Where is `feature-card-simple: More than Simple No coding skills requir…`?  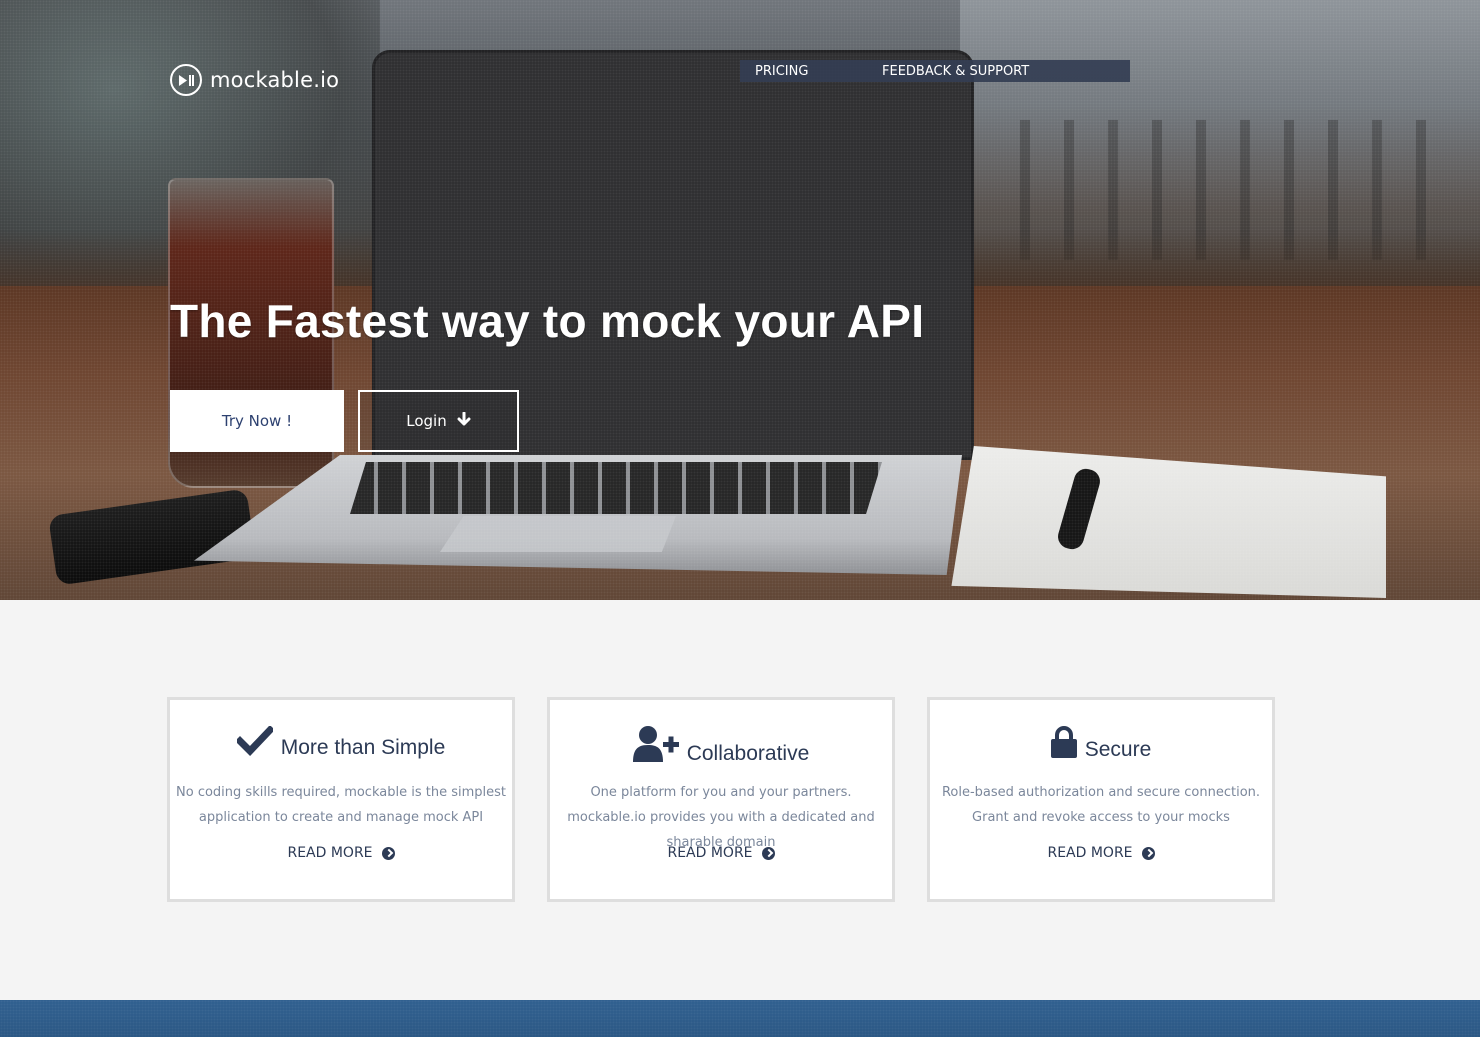
feature-card-simple: More than Simple No coding skills requir… is located at coordinates (341, 799).